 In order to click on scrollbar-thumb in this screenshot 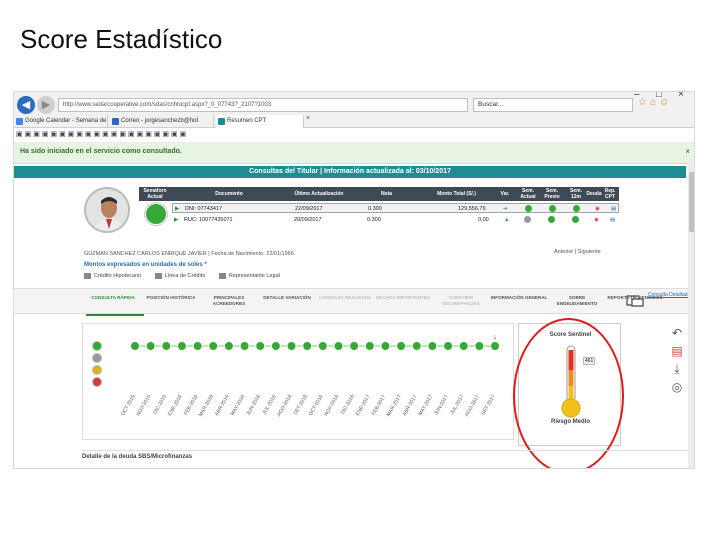, I will do `click(691, 202)`.